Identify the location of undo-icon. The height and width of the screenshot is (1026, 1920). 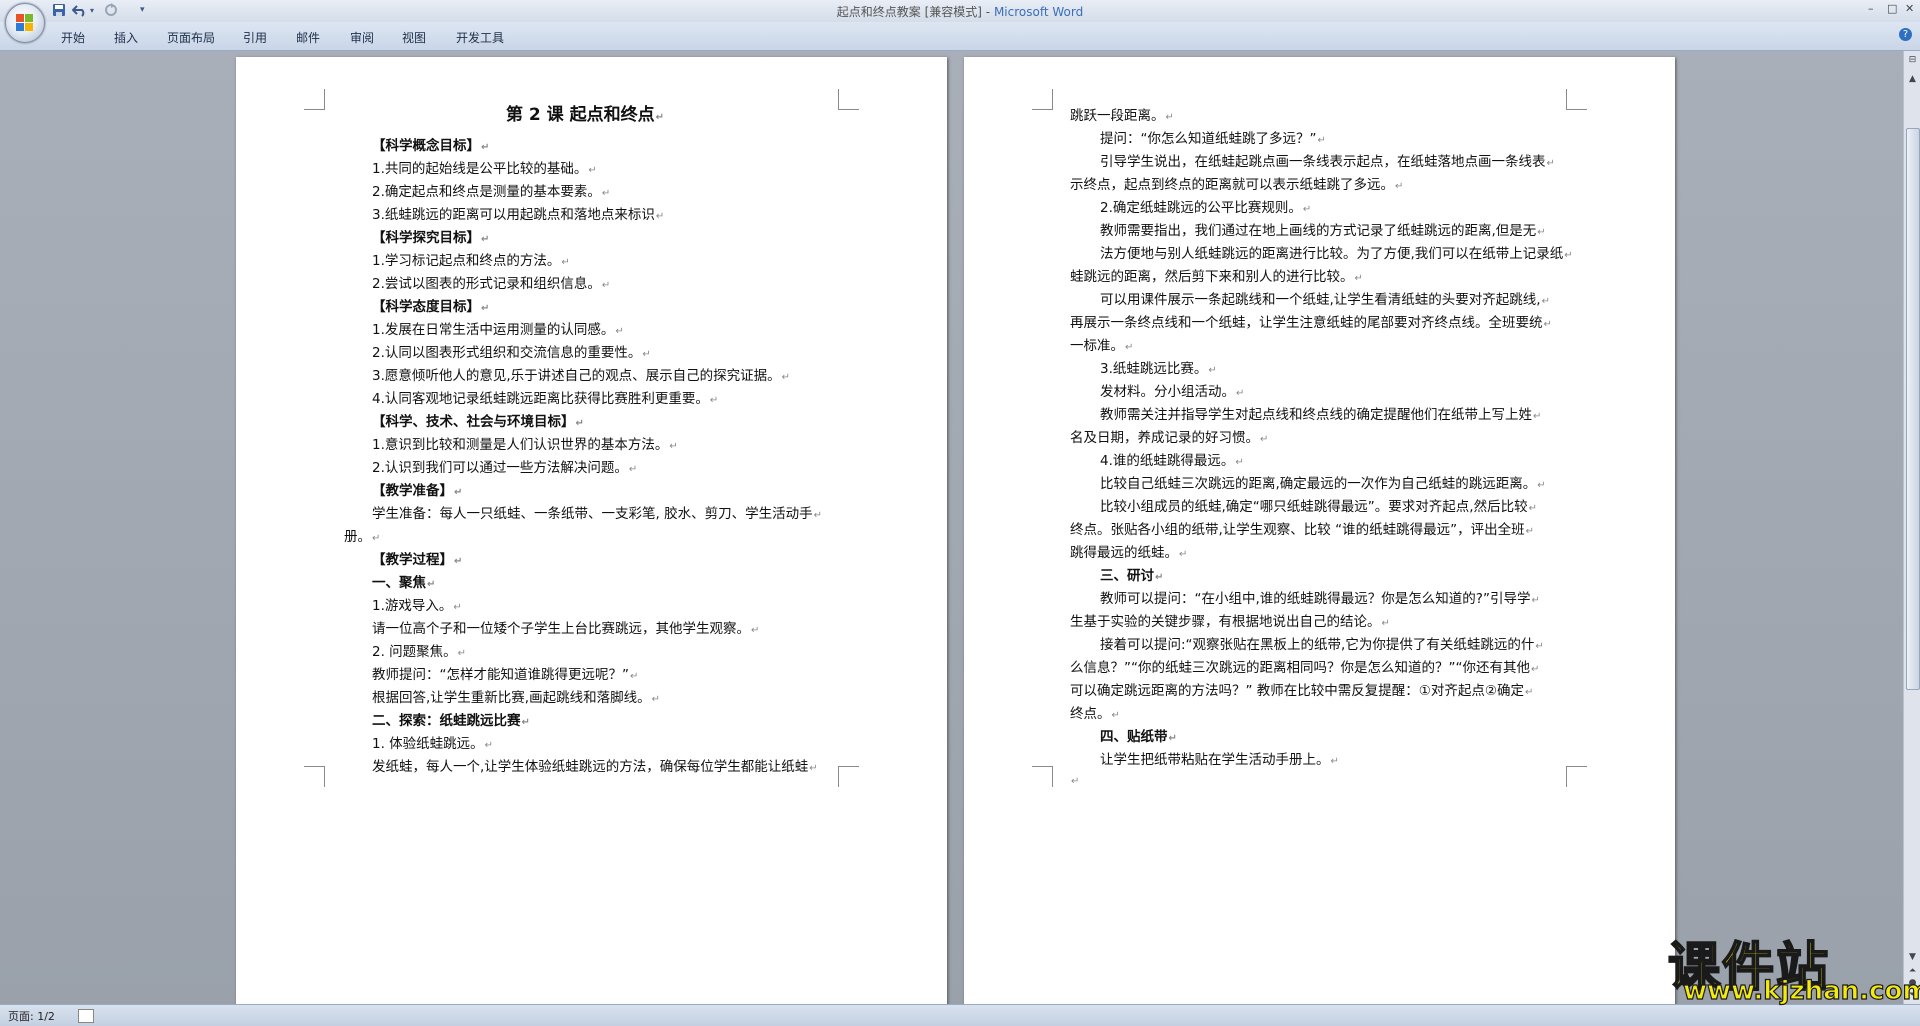
(79, 10).